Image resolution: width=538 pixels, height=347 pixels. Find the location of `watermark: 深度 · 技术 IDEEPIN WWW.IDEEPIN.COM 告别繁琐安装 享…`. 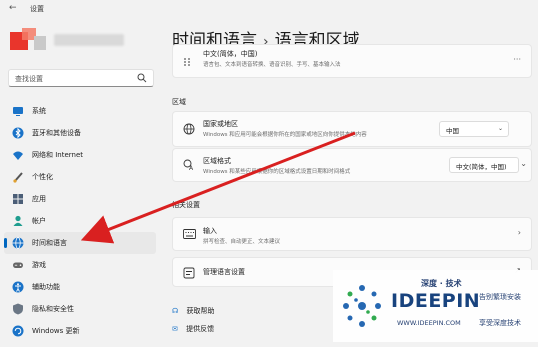

watermark: 深度 · 技术 IDEEPIN WWW.IDEEPIN.COM 告别繁琐安装 享… is located at coordinates (435, 306).